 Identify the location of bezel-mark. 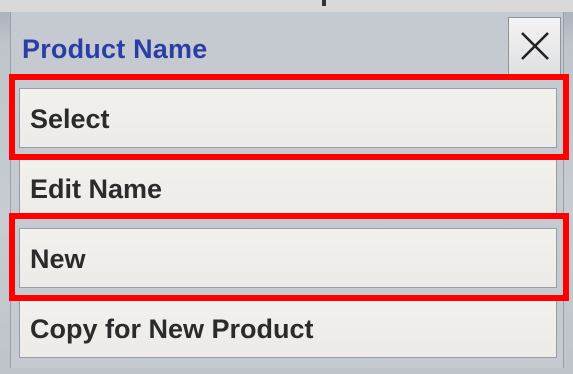
(324, 3).